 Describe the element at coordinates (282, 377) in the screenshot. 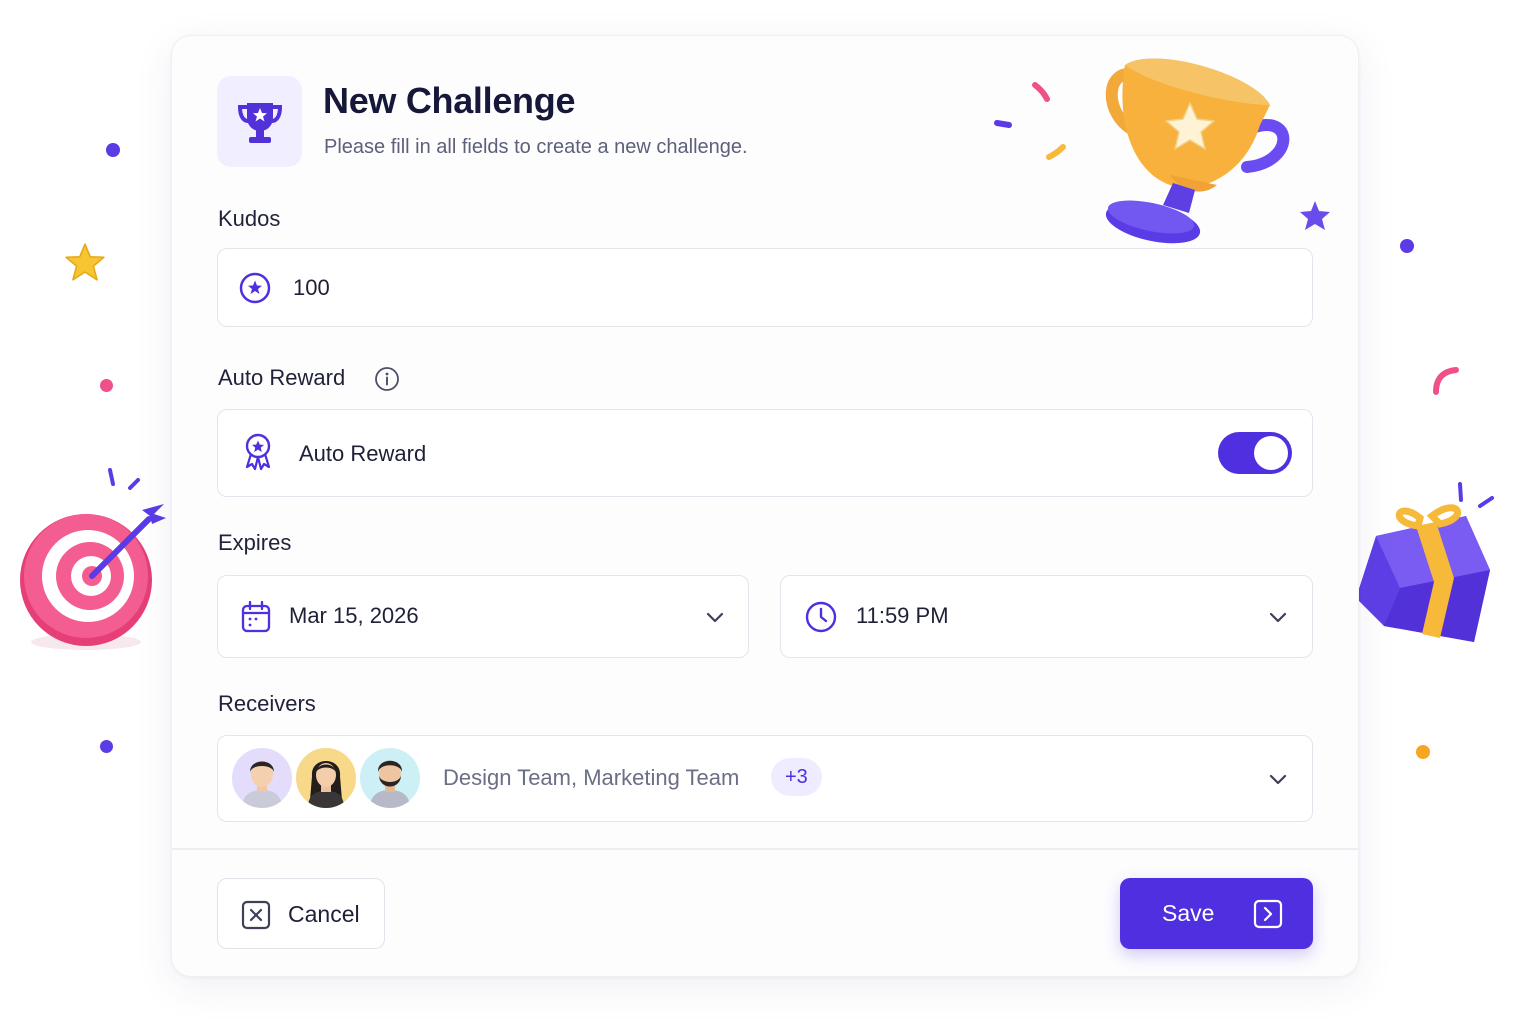

I see `auto-reward-label: Auto Reward` at that location.